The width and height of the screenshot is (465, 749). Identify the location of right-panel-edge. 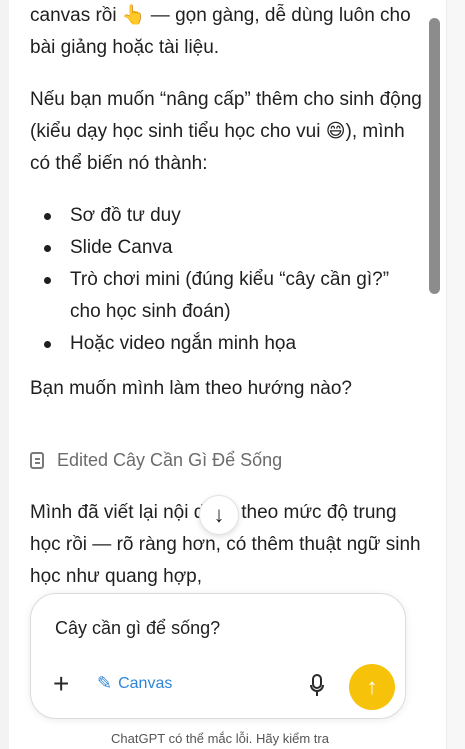
(455, 374).